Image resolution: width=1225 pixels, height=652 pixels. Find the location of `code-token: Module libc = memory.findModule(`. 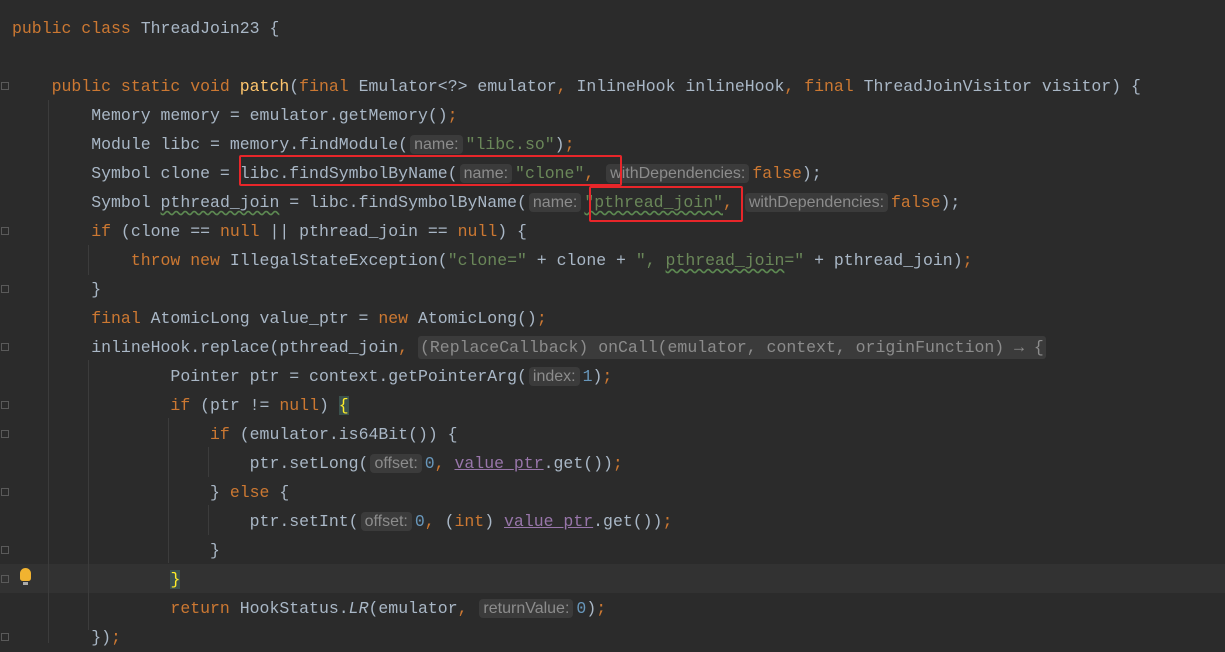

code-token: Module libc = memory.findModule( is located at coordinates (210, 144).